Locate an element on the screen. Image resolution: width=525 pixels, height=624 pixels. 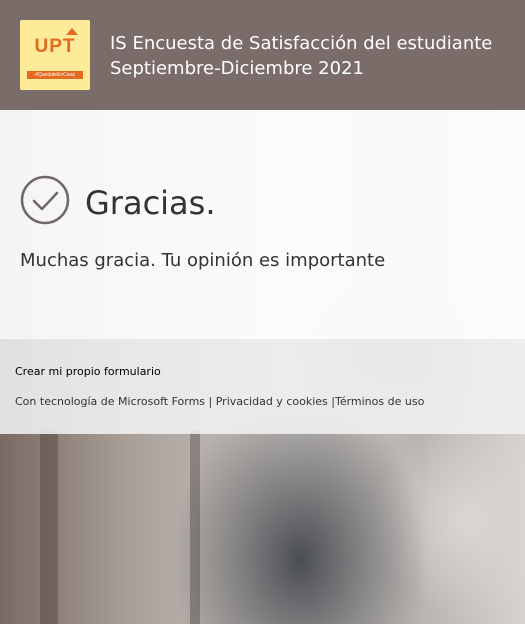
terms-link: Términos de uso is located at coordinates (379, 401).